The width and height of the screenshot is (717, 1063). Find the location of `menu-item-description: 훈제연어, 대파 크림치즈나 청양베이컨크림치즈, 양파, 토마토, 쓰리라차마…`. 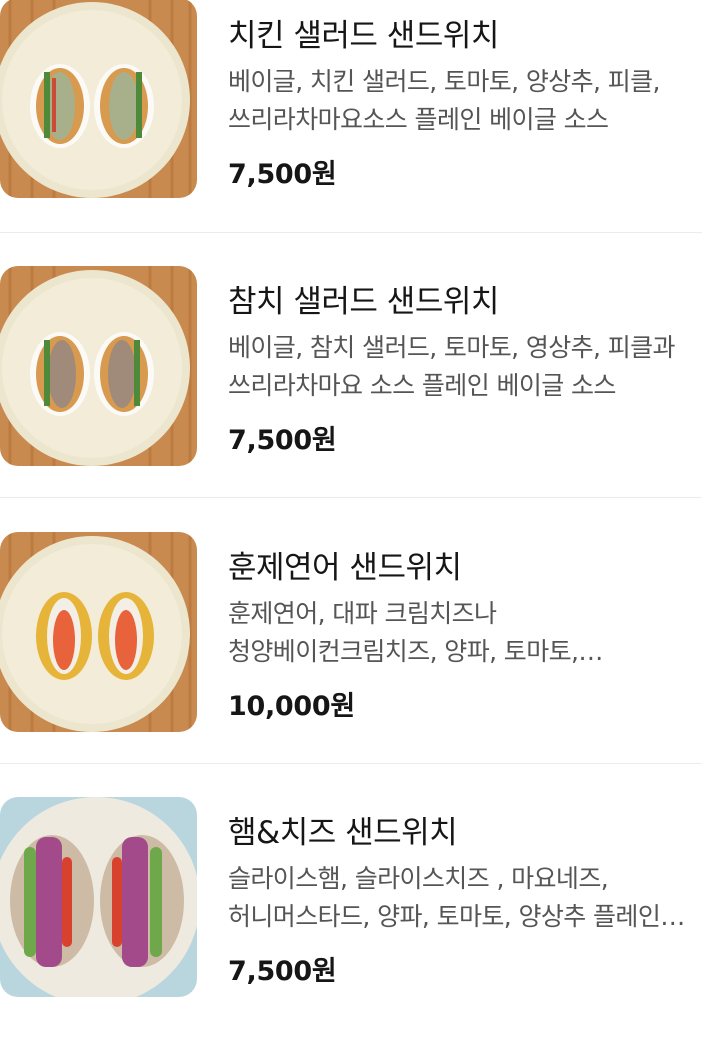

menu-item-description: 훈제연어, 대파 크림치즈나 청양베이컨크림치즈, 양파, 토마토, 쓰리라차마… is located at coordinates (403, 632).